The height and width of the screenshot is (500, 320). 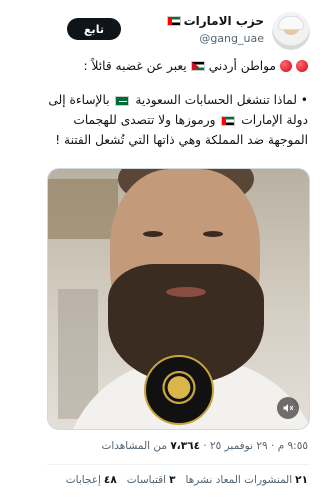 I want to click on channel-logo, so click(x=179, y=390).